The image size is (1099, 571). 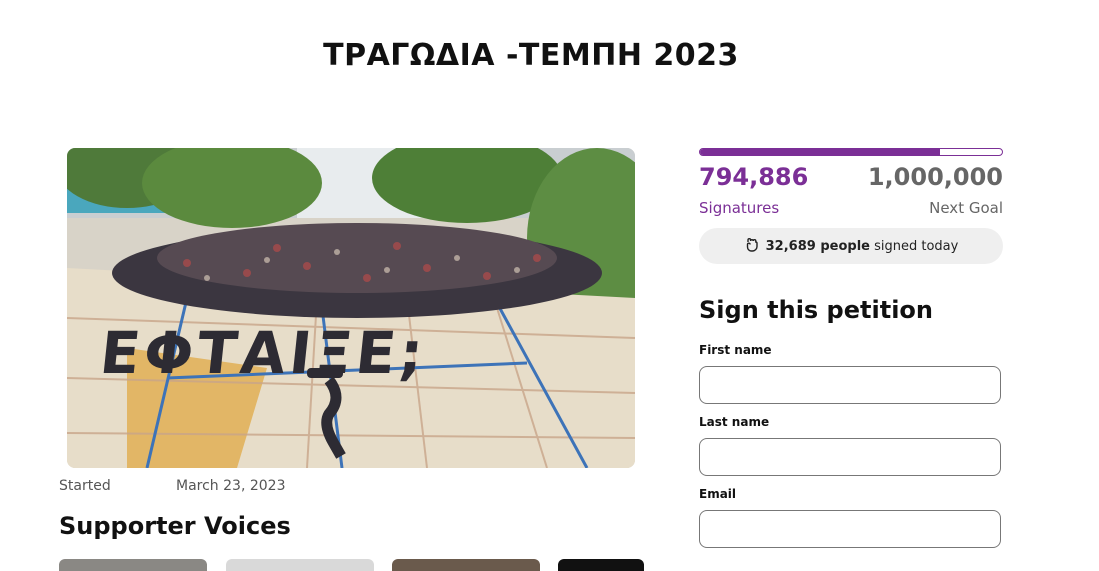 I want to click on supporter-voices-title: Supporter Voices, so click(x=175, y=526).